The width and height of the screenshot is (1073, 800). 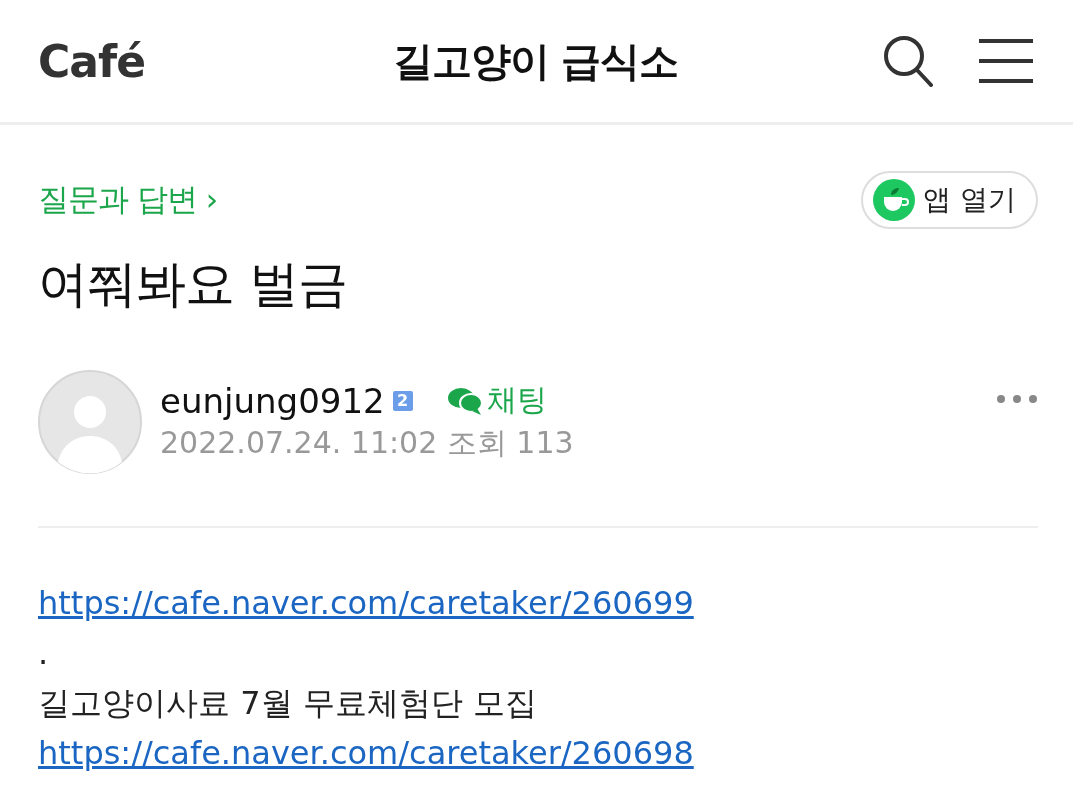 What do you see at coordinates (367, 443) in the screenshot?
I see `post-date-views: 2022.07.24. 11:02 조회 113` at bounding box center [367, 443].